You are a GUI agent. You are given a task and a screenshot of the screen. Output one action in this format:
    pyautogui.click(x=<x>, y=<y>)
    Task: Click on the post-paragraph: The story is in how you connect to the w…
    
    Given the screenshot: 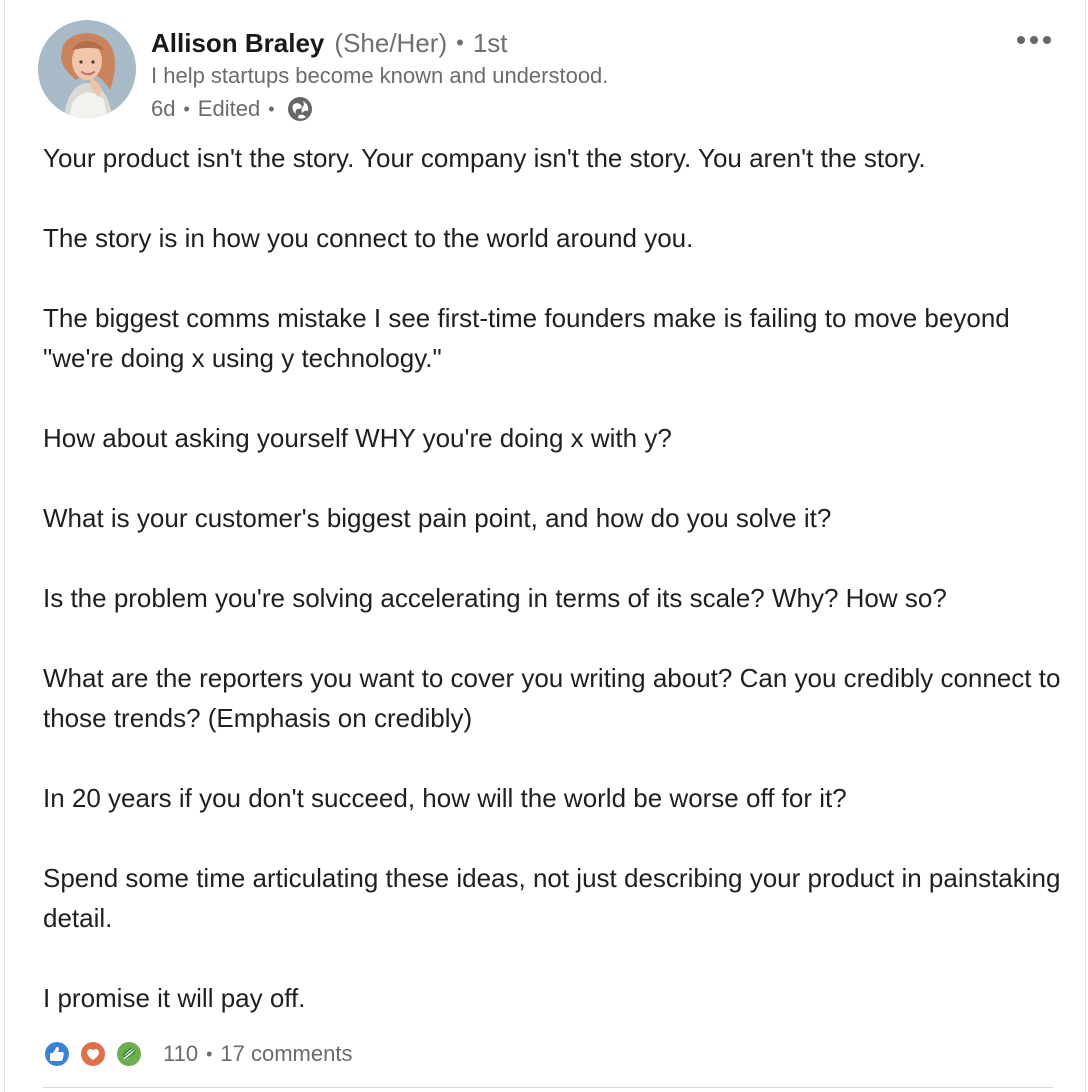 What is the action you would take?
    pyautogui.click(x=368, y=238)
    